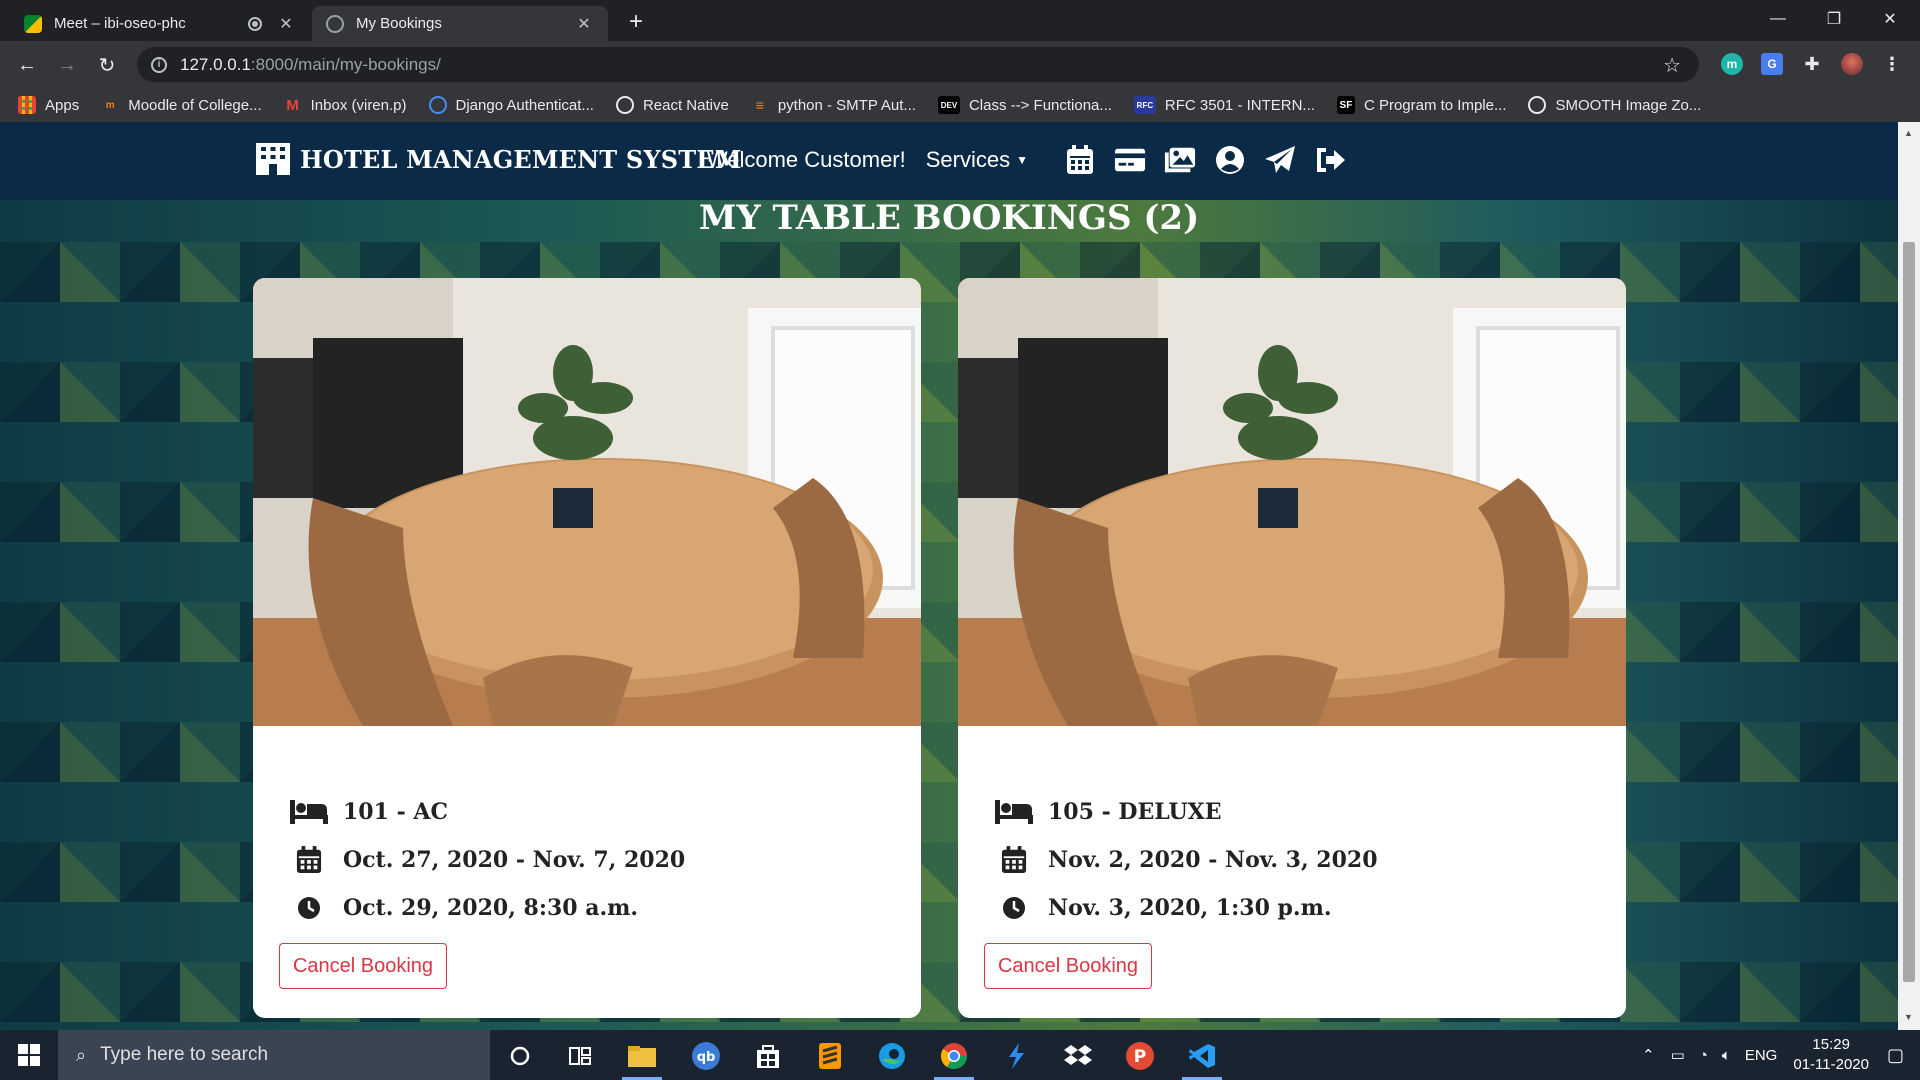  Describe the element at coordinates (1345, 105) in the screenshot. I see `sf-icon: SF` at that location.